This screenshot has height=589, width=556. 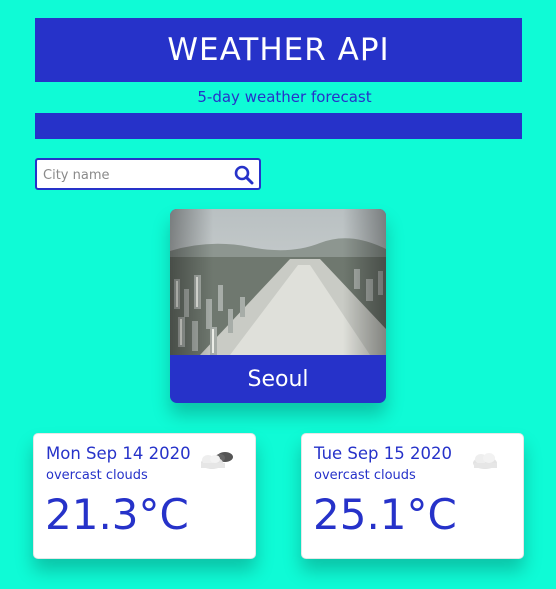 What do you see at coordinates (485, 461) in the screenshot?
I see `cloud-icon` at bounding box center [485, 461].